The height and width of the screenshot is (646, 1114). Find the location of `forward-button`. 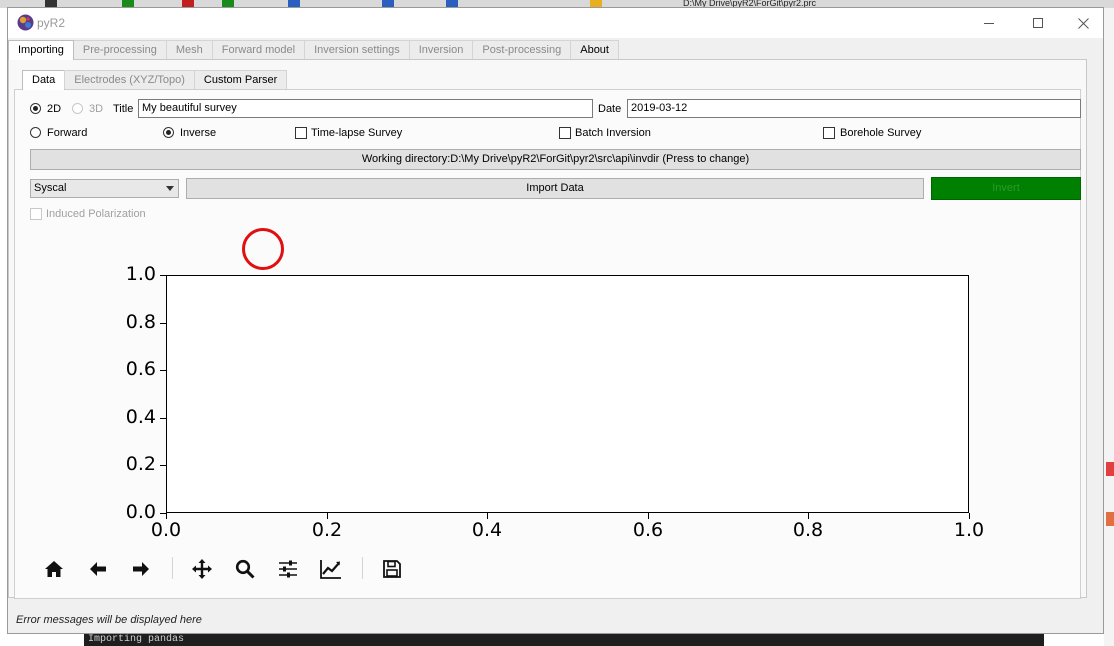

forward-button is located at coordinates (141, 569).